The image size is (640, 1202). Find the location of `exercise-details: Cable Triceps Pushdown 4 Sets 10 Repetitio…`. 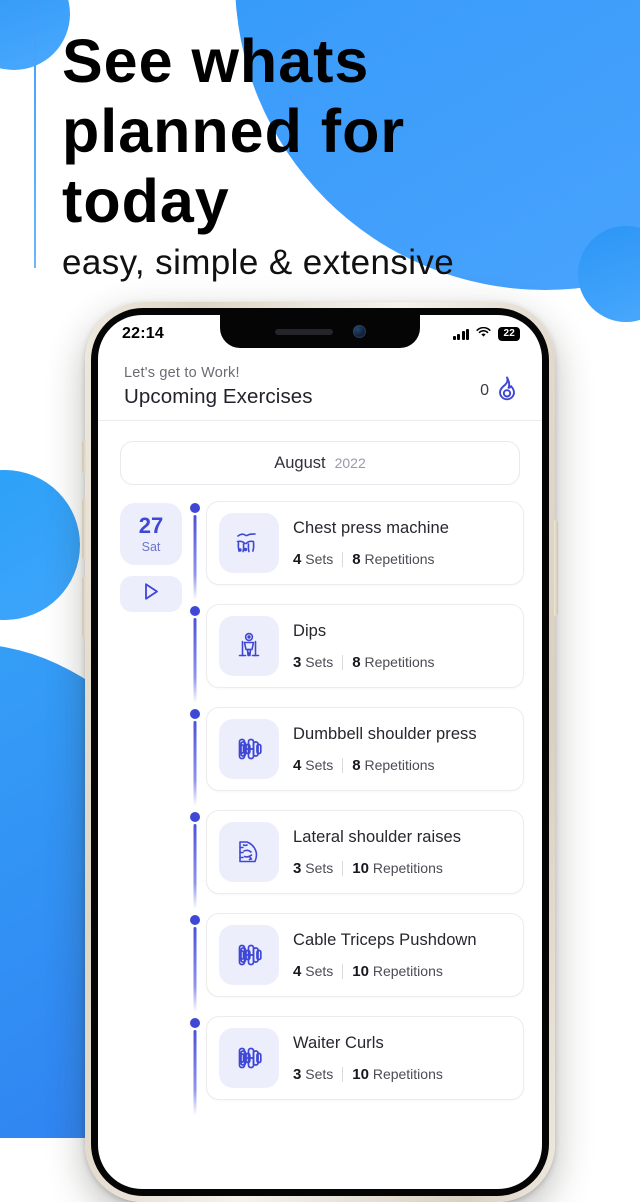

exercise-details: Cable Triceps Pushdown 4 Sets 10 Repetitio… is located at coordinates (402, 955).